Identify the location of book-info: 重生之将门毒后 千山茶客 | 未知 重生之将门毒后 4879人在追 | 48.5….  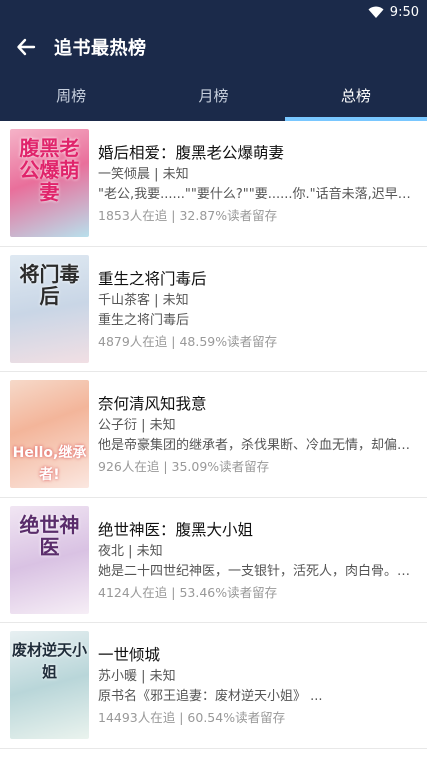
(257, 303).